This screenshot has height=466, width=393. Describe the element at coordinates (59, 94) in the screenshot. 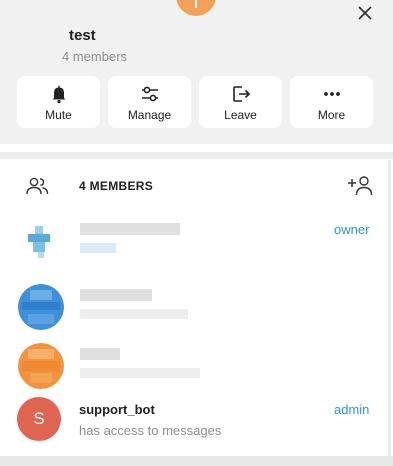

I see `bell-icon` at that location.